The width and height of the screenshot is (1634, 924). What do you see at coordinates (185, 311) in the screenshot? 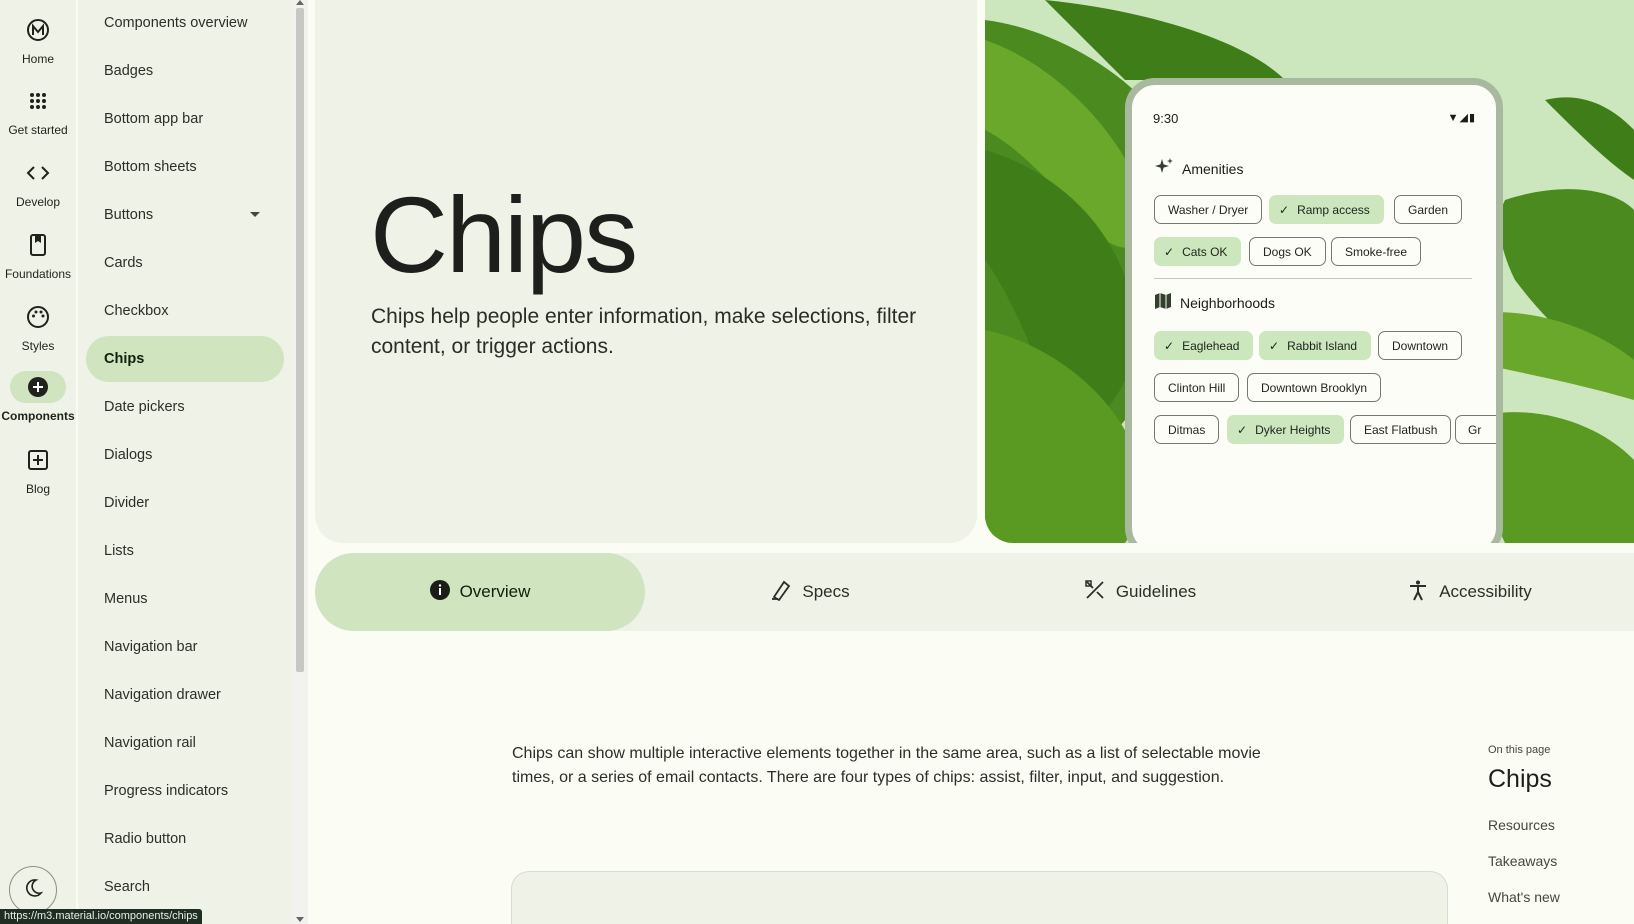
I see `nav-item-checkbox: Checkbox` at bounding box center [185, 311].